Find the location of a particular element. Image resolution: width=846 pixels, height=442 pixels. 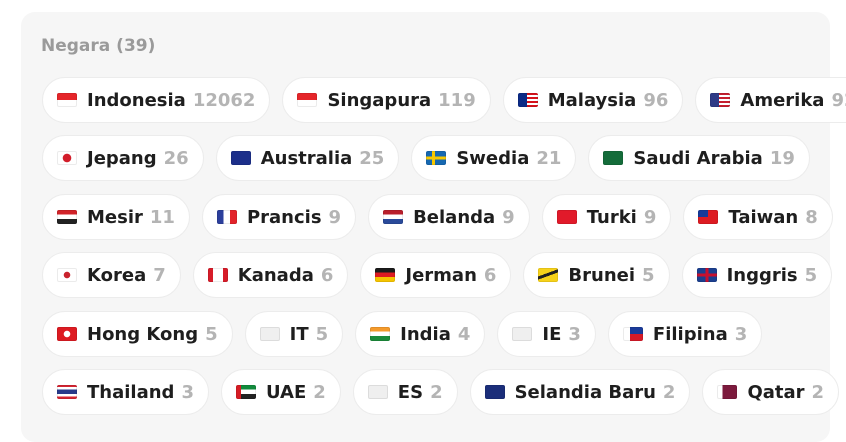

country-chip: Mesir 11 is located at coordinates (116, 217).